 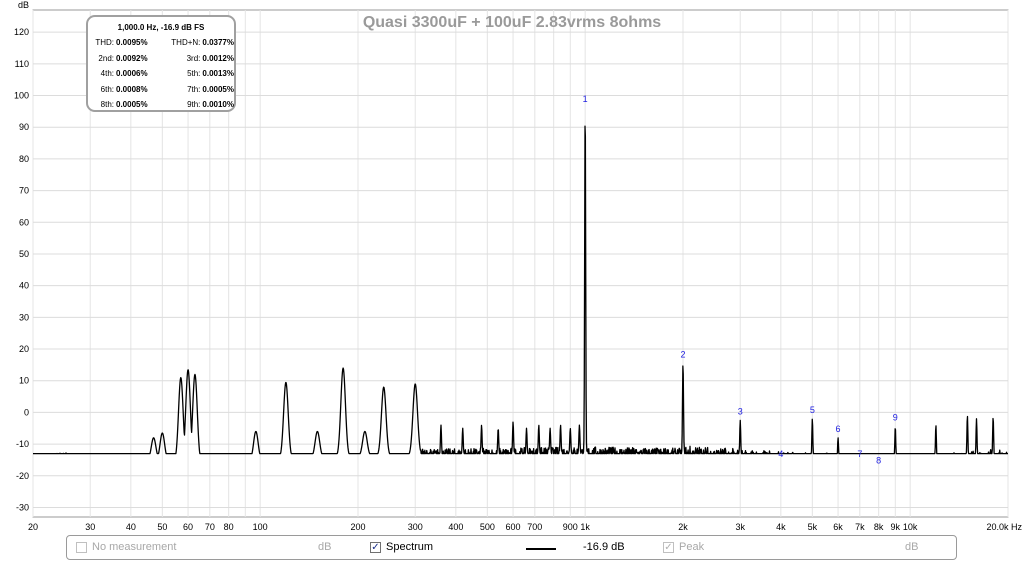 I want to click on no-measurement-checkbox, so click(x=81, y=547).